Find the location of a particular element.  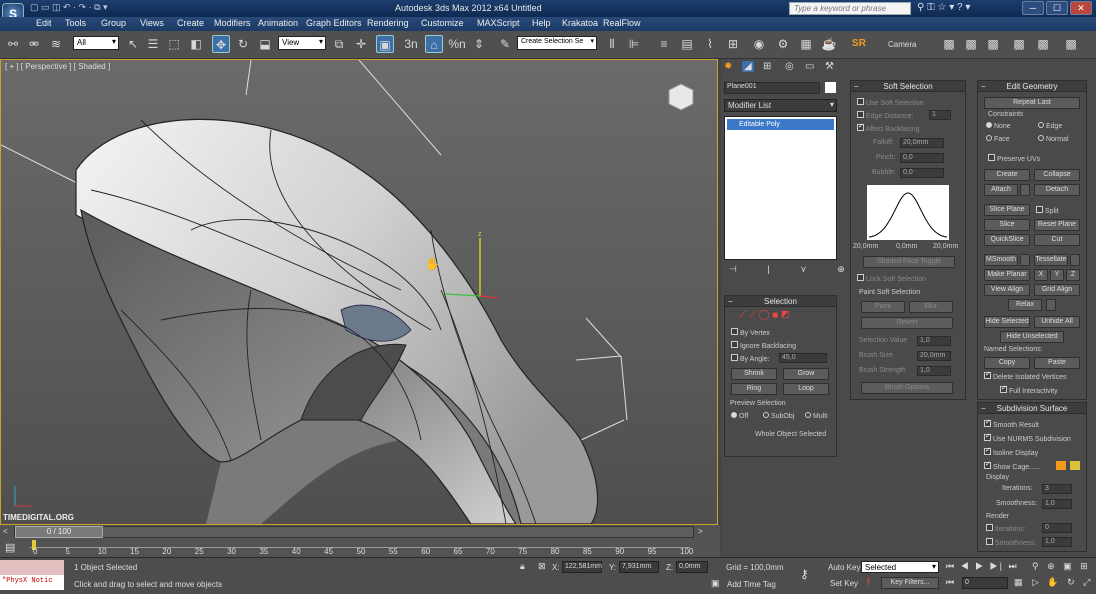

menu-graph-editors: Graph Editors is located at coordinates (334, 23).